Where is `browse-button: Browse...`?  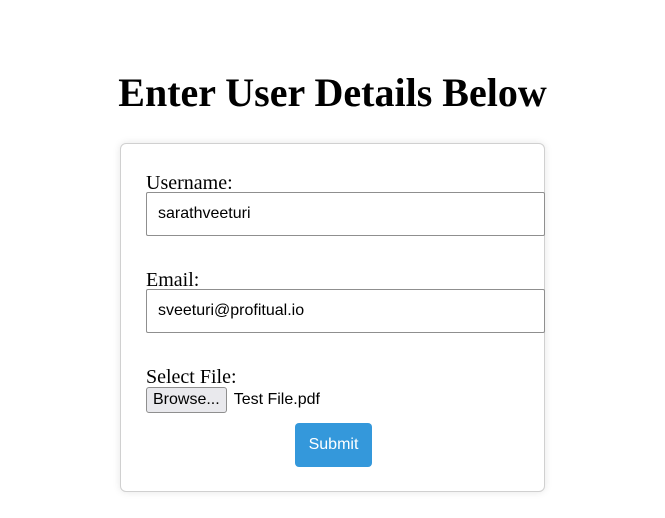 browse-button: Browse... is located at coordinates (186, 400).